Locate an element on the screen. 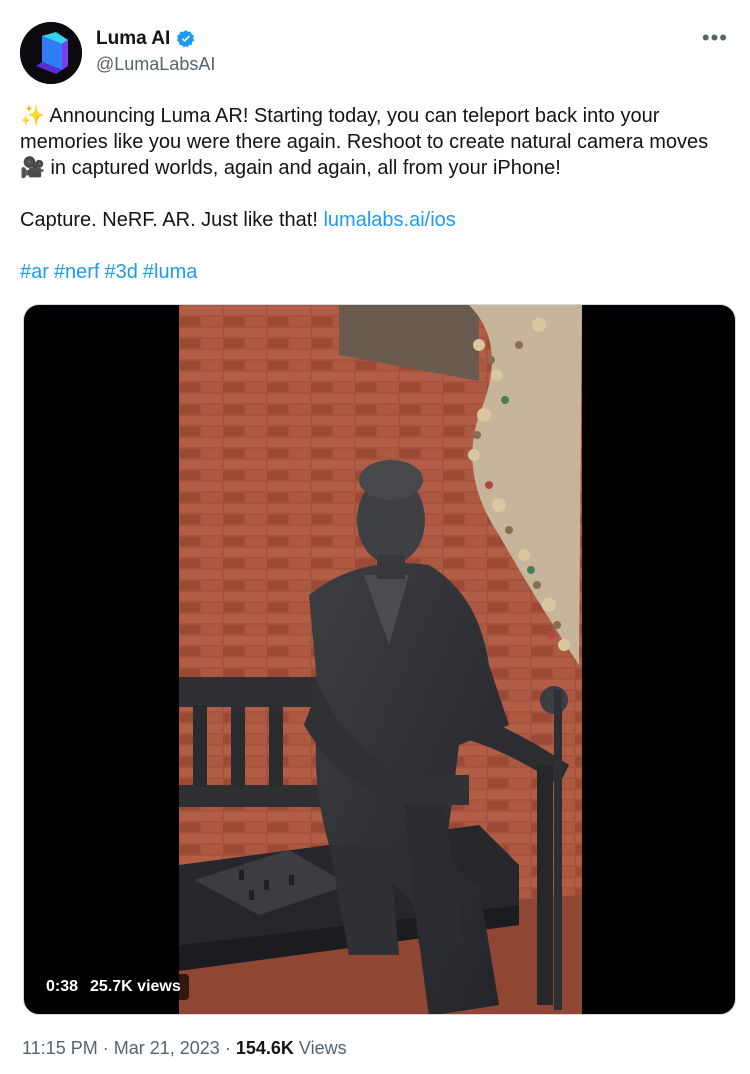  video-duration: 0:38 is located at coordinates (62, 986).